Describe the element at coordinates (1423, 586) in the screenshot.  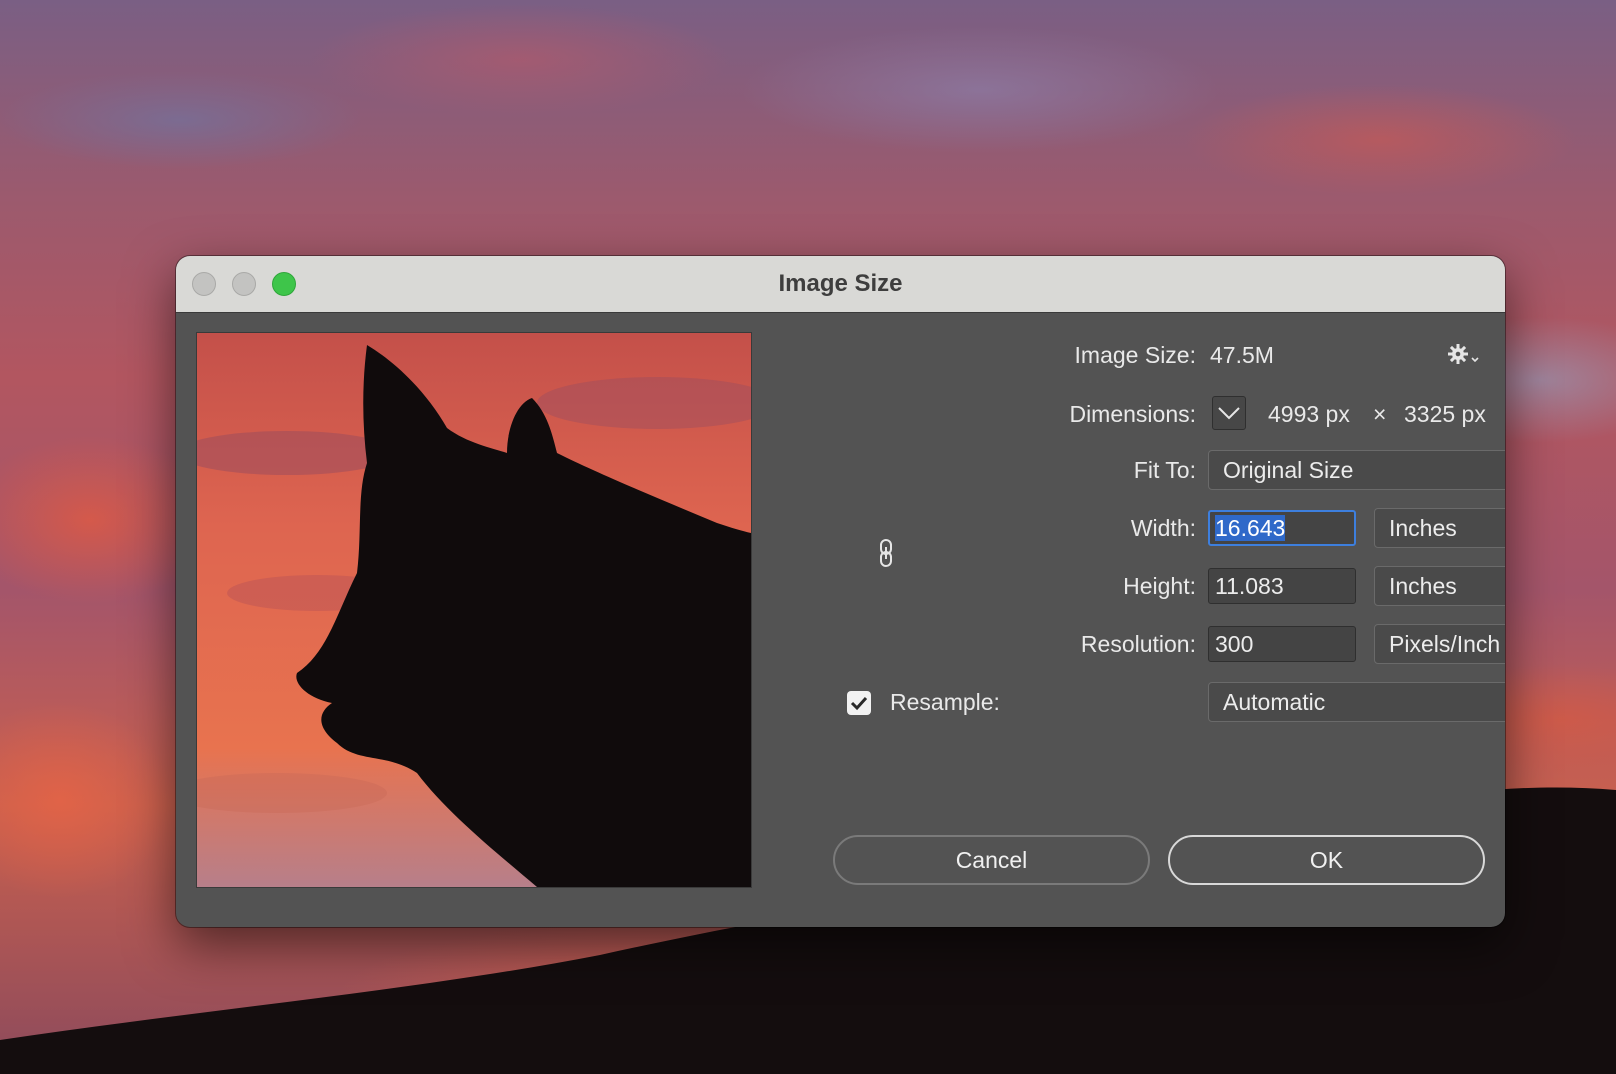
I see `height-unit-value: Inches` at that location.